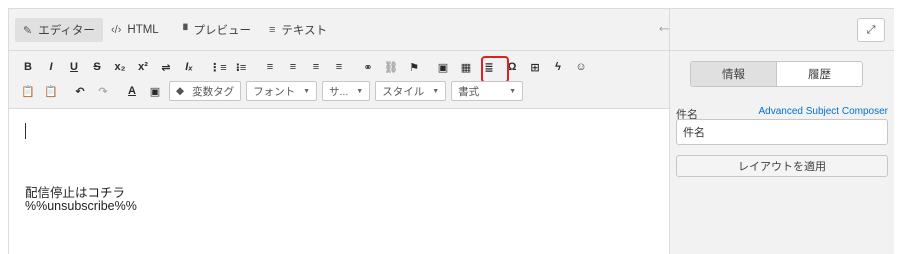  What do you see at coordinates (51, 91) in the screenshot?
I see `paste-text-icon: 📋` at bounding box center [51, 91].